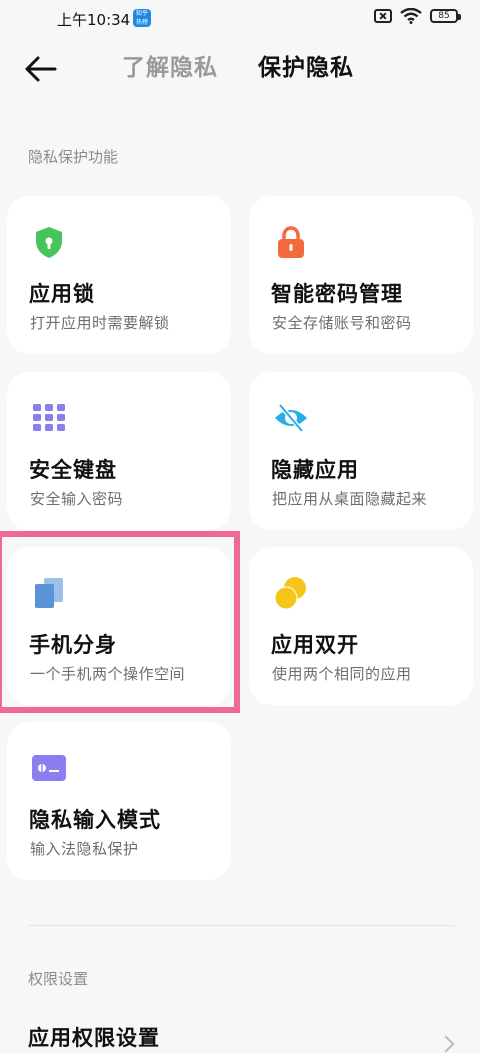 Image resolution: width=480 pixels, height=1053 pixels. Describe the element at coordinates (240, 18) in the screenshot. I see `status-bar: 上午10:34 知乎 热榜 85` at that location.